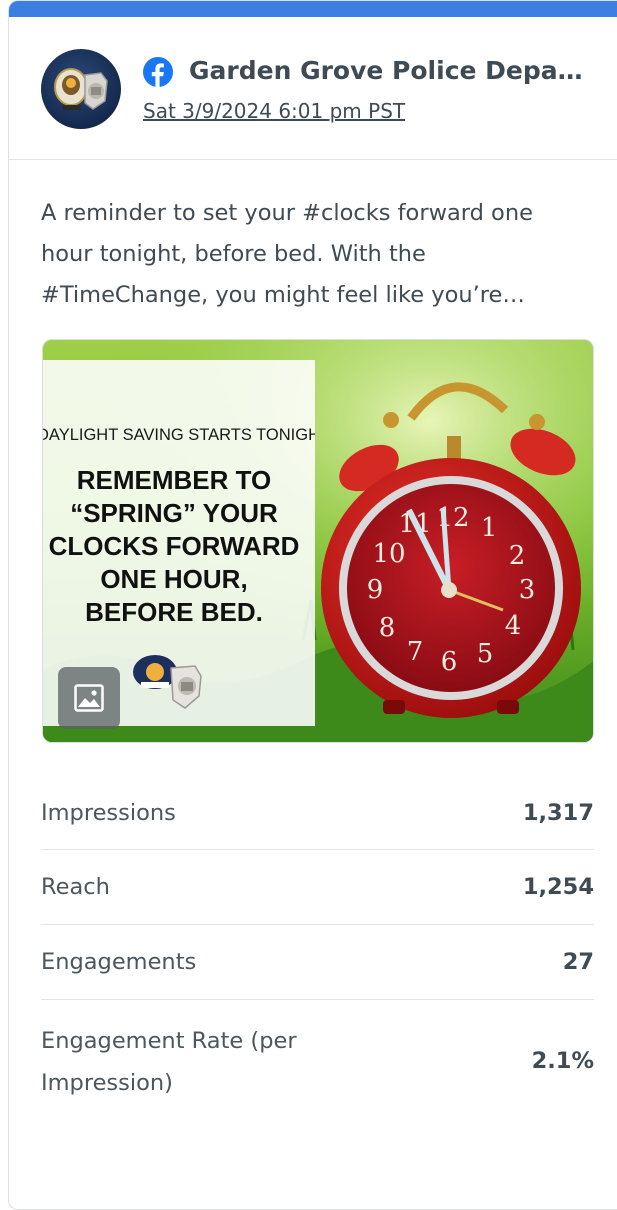 The height and width of the screenshot is (1210, 617). What do you see at coordinates (317, 962) in the screenshot?
I see `metric-row-engagements: Engagements 27` at bounding box center [317, 962].